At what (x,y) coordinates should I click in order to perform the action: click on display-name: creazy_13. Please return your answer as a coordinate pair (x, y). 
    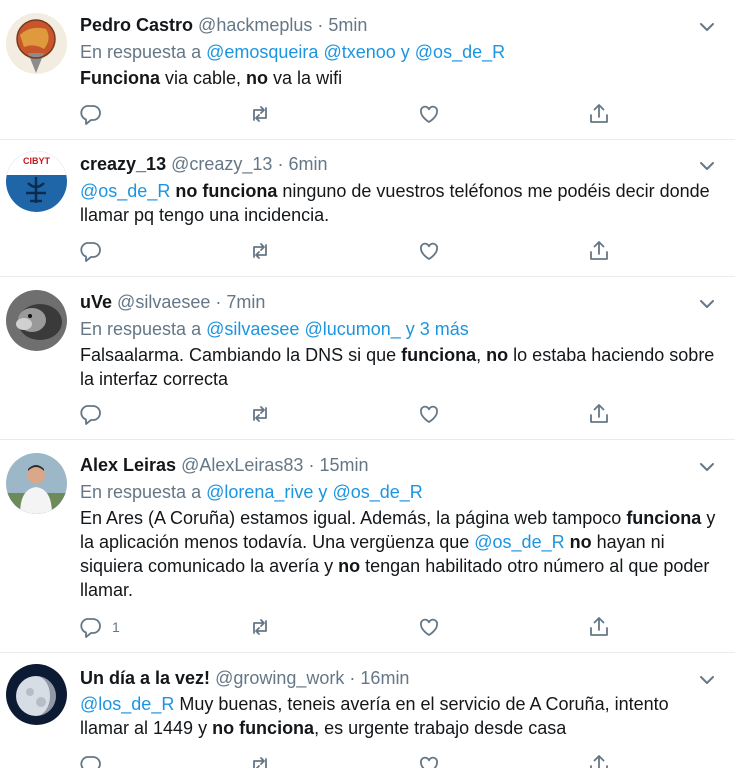
    Looking at the image, I should click on (123, 164).